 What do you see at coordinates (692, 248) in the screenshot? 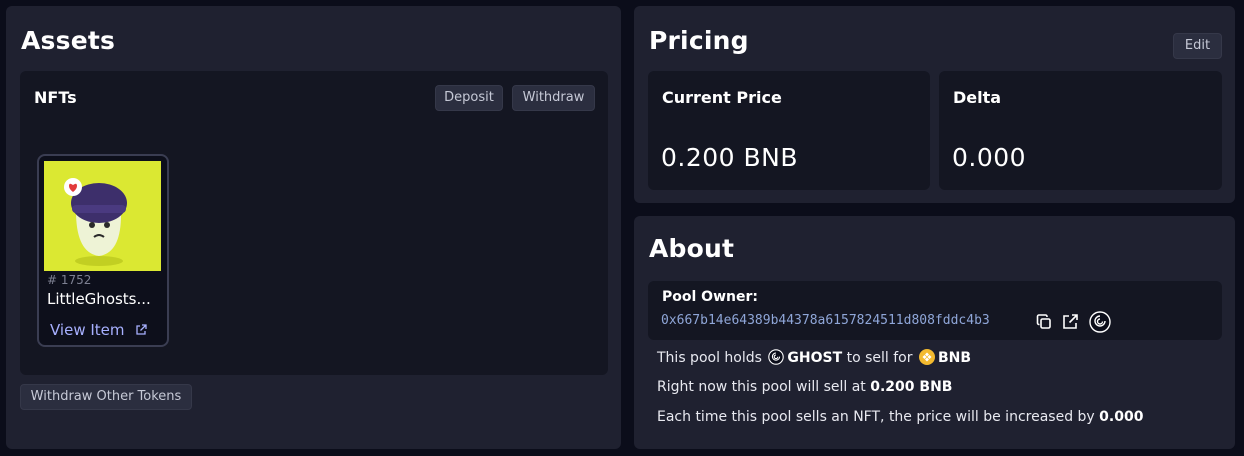
I see `about-title: About` at bounding box center [692, 248].